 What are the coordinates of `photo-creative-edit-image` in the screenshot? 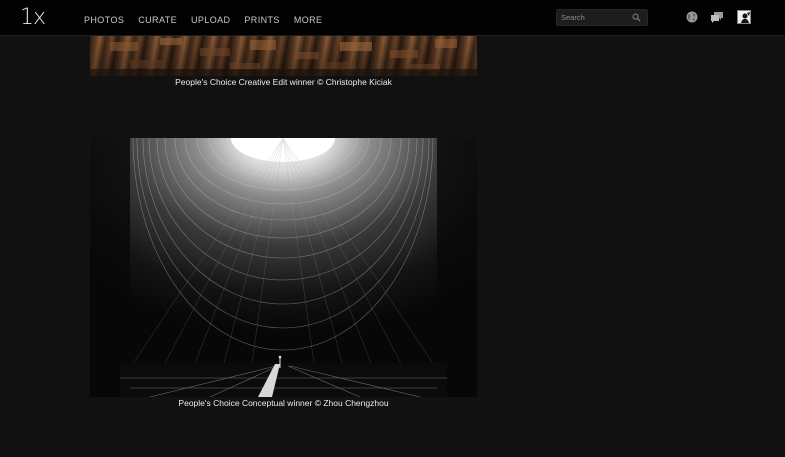 It's located at (283, 57).